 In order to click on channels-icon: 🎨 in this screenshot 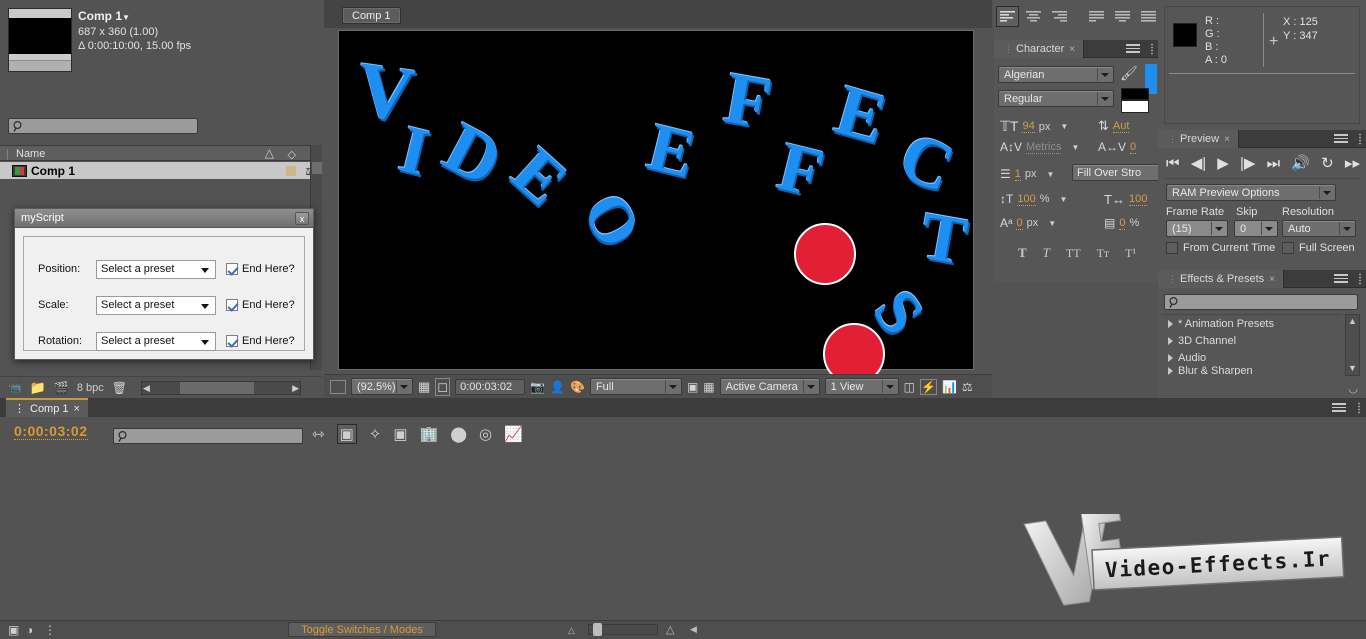, I will do `click(577, 387)`.